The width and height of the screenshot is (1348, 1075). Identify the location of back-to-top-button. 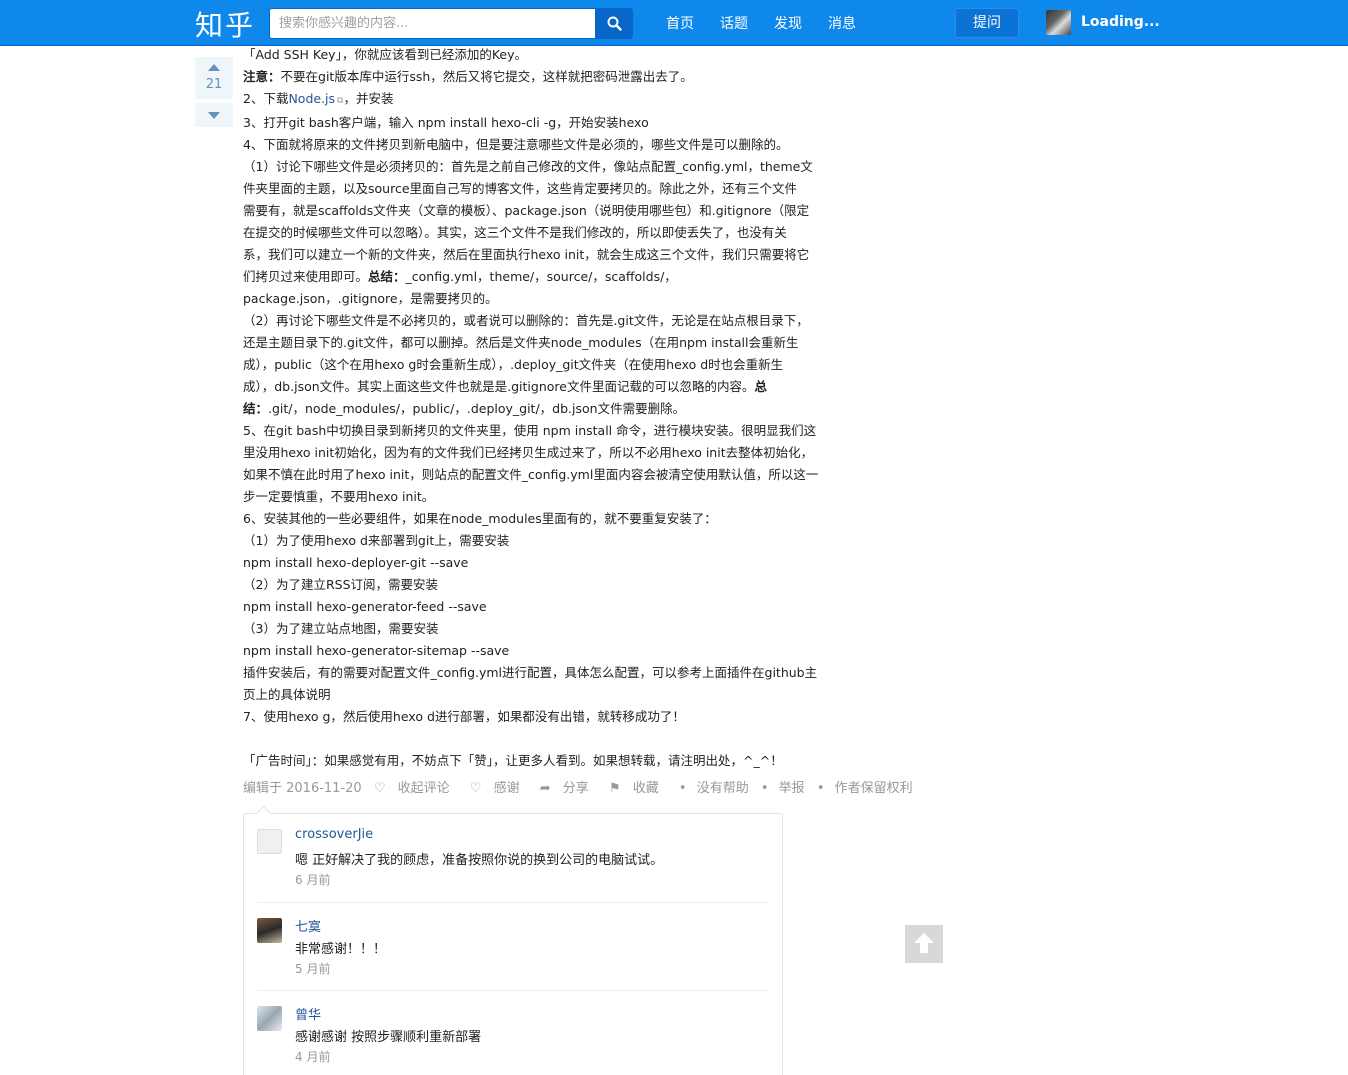
(924, 944).